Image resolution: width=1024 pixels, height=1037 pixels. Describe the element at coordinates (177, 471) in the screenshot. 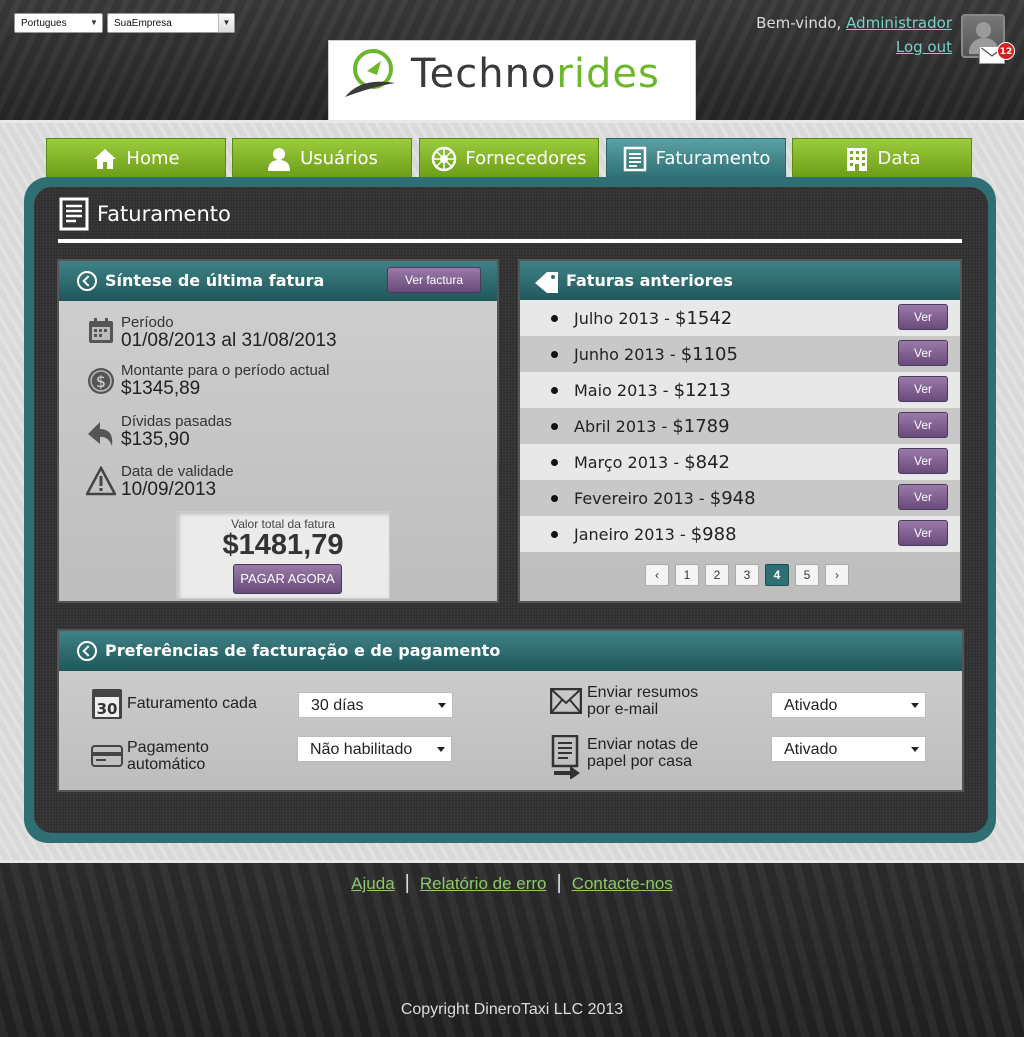

I see `due-date-label: Data de validade` at that location.